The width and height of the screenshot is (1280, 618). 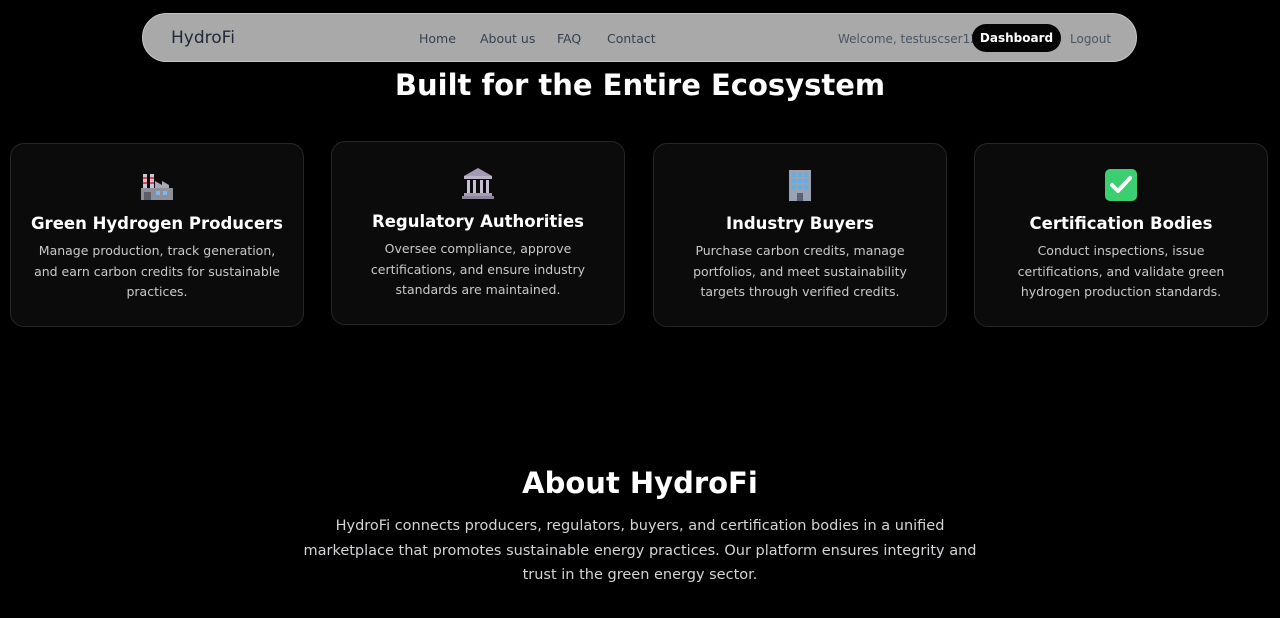 I want to click on classical-building-icon, so click(x=478, y=183).